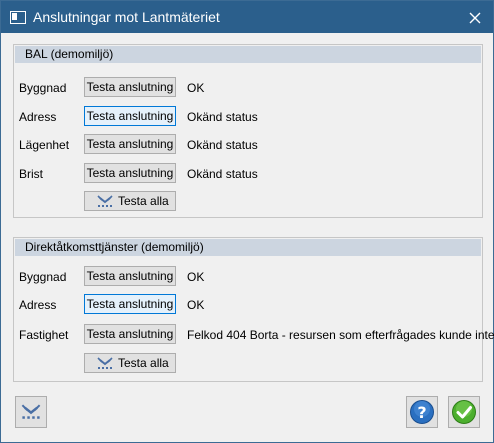 This screenshot has width=494, height=443. I want to click on bal-lagenhet-status: Okänd status, so click(222, 145).